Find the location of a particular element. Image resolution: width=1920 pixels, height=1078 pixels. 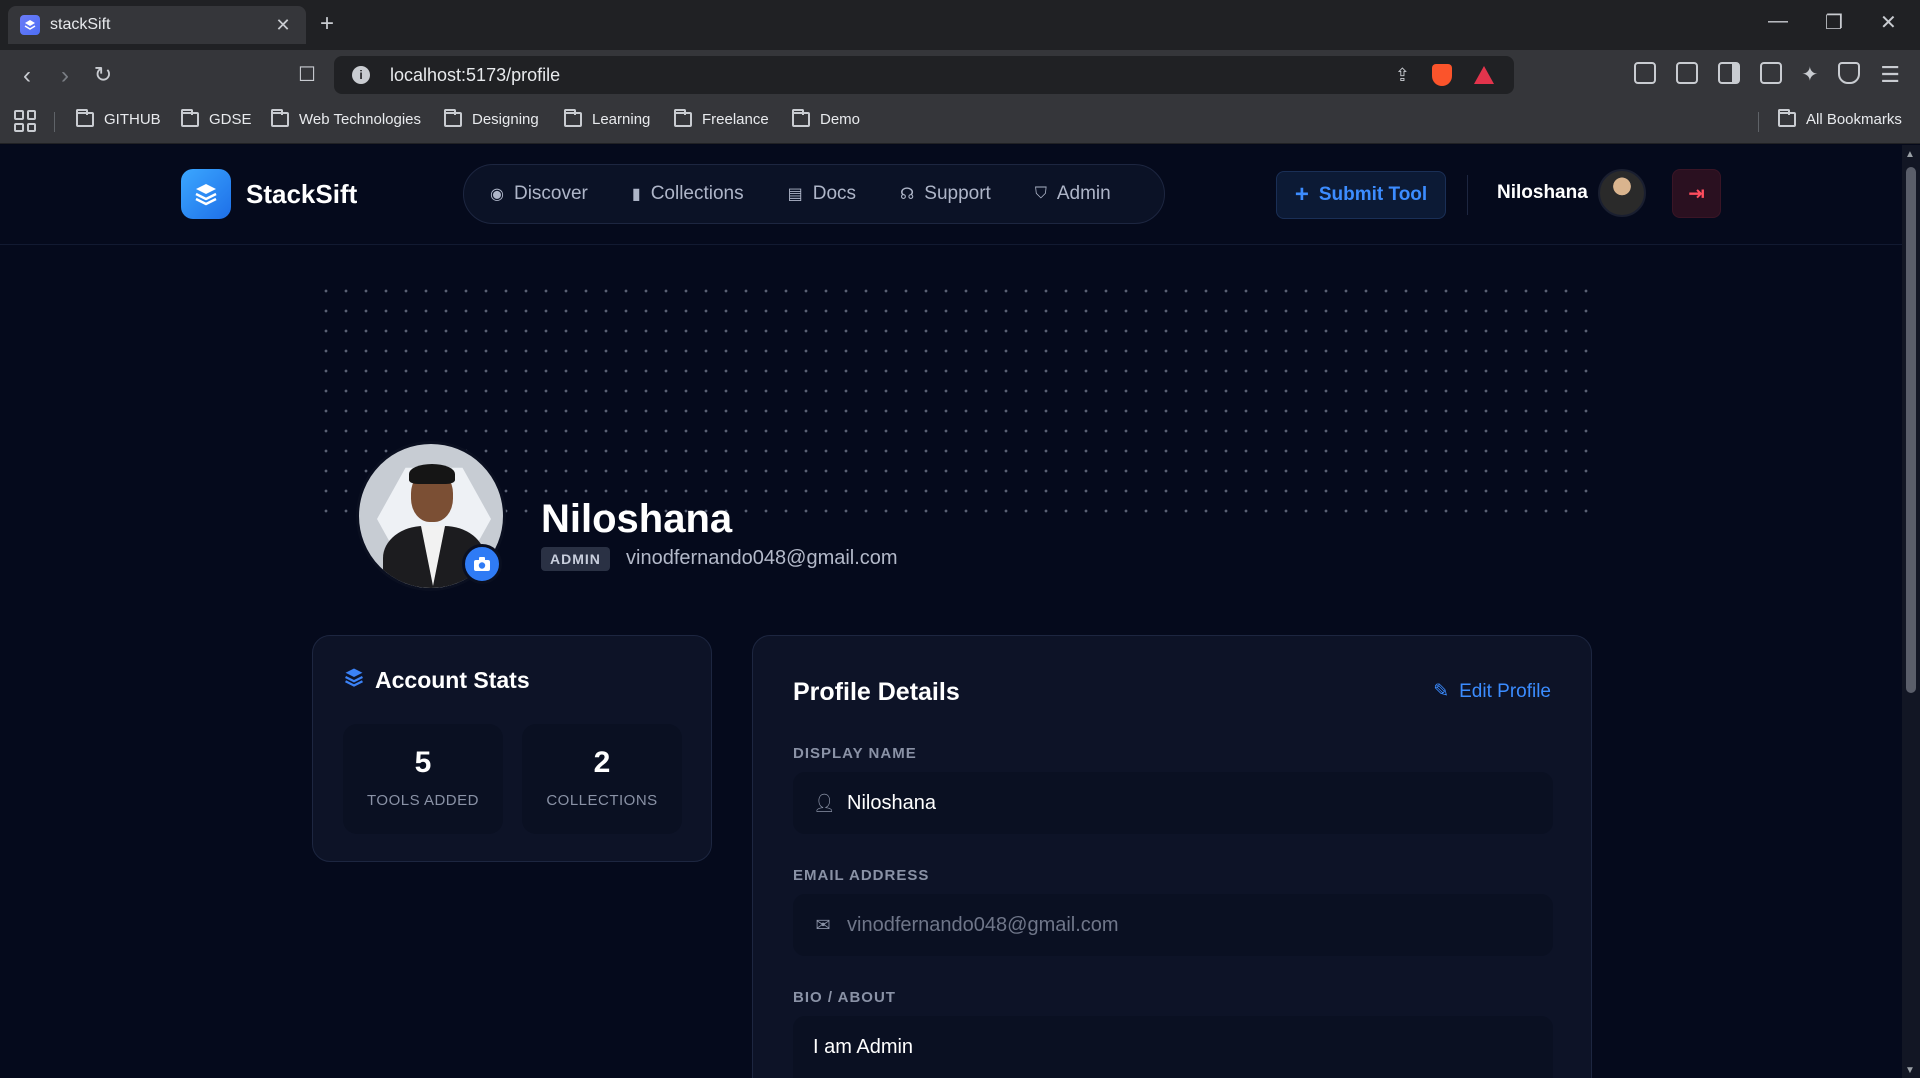

bookmark-folder: Web Technologies is located at coordinates (346, 118).